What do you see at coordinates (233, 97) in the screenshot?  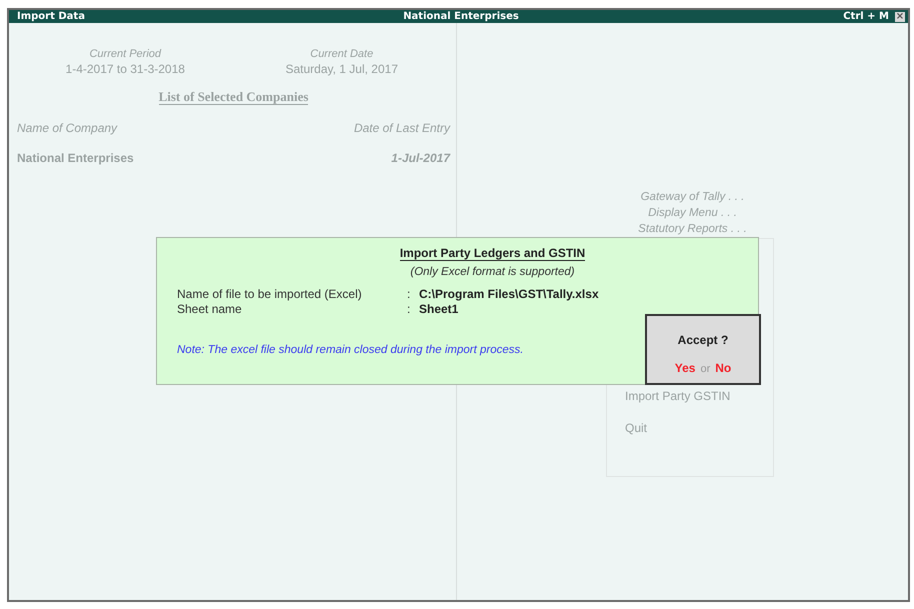 I see `list-title: List of Selected Companies` at bounding box center [233, 97].